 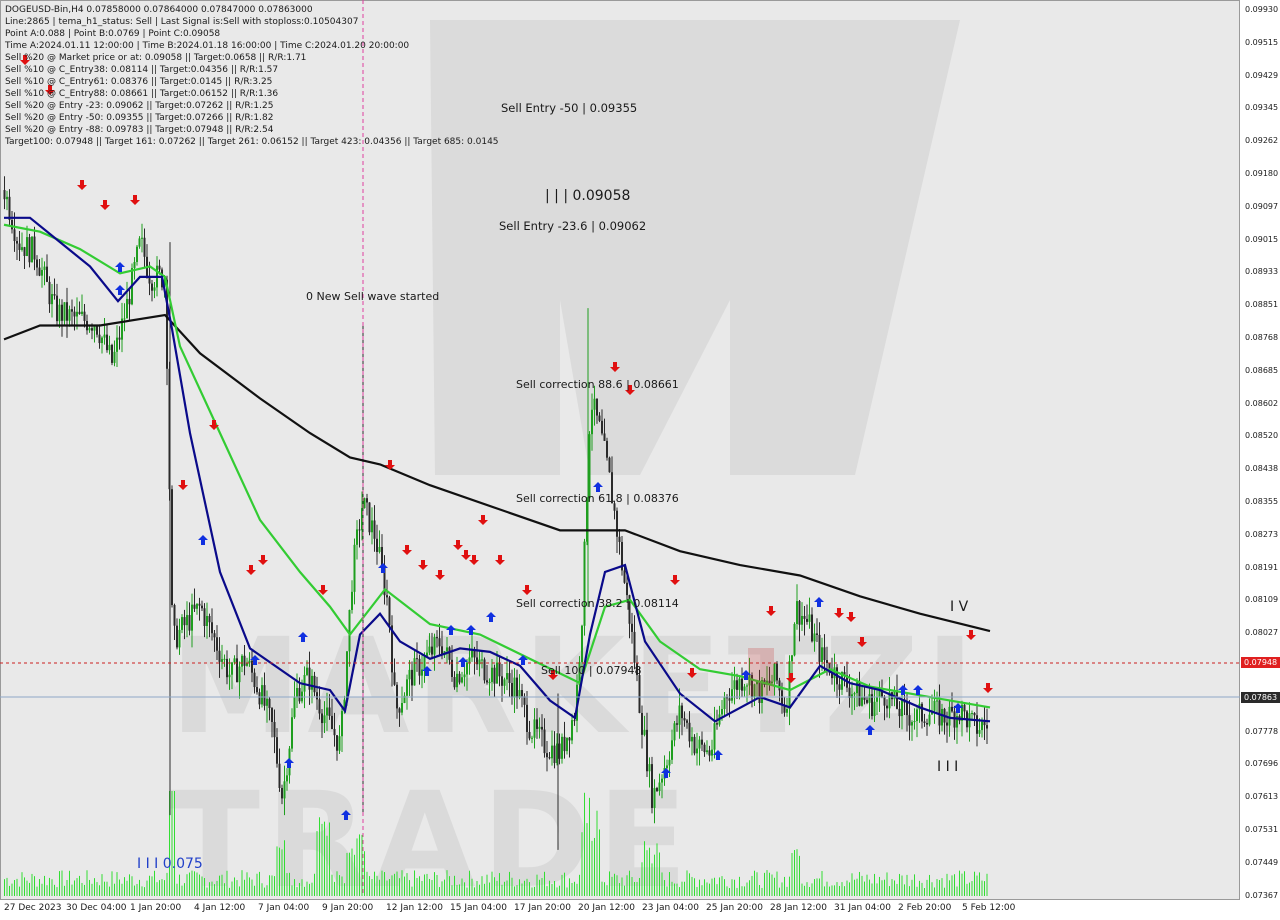 What do you see at coordinates (1262, 370) in the screenshot?
I see `price-tick: 0.08685` at bounding box center [1262, 370].